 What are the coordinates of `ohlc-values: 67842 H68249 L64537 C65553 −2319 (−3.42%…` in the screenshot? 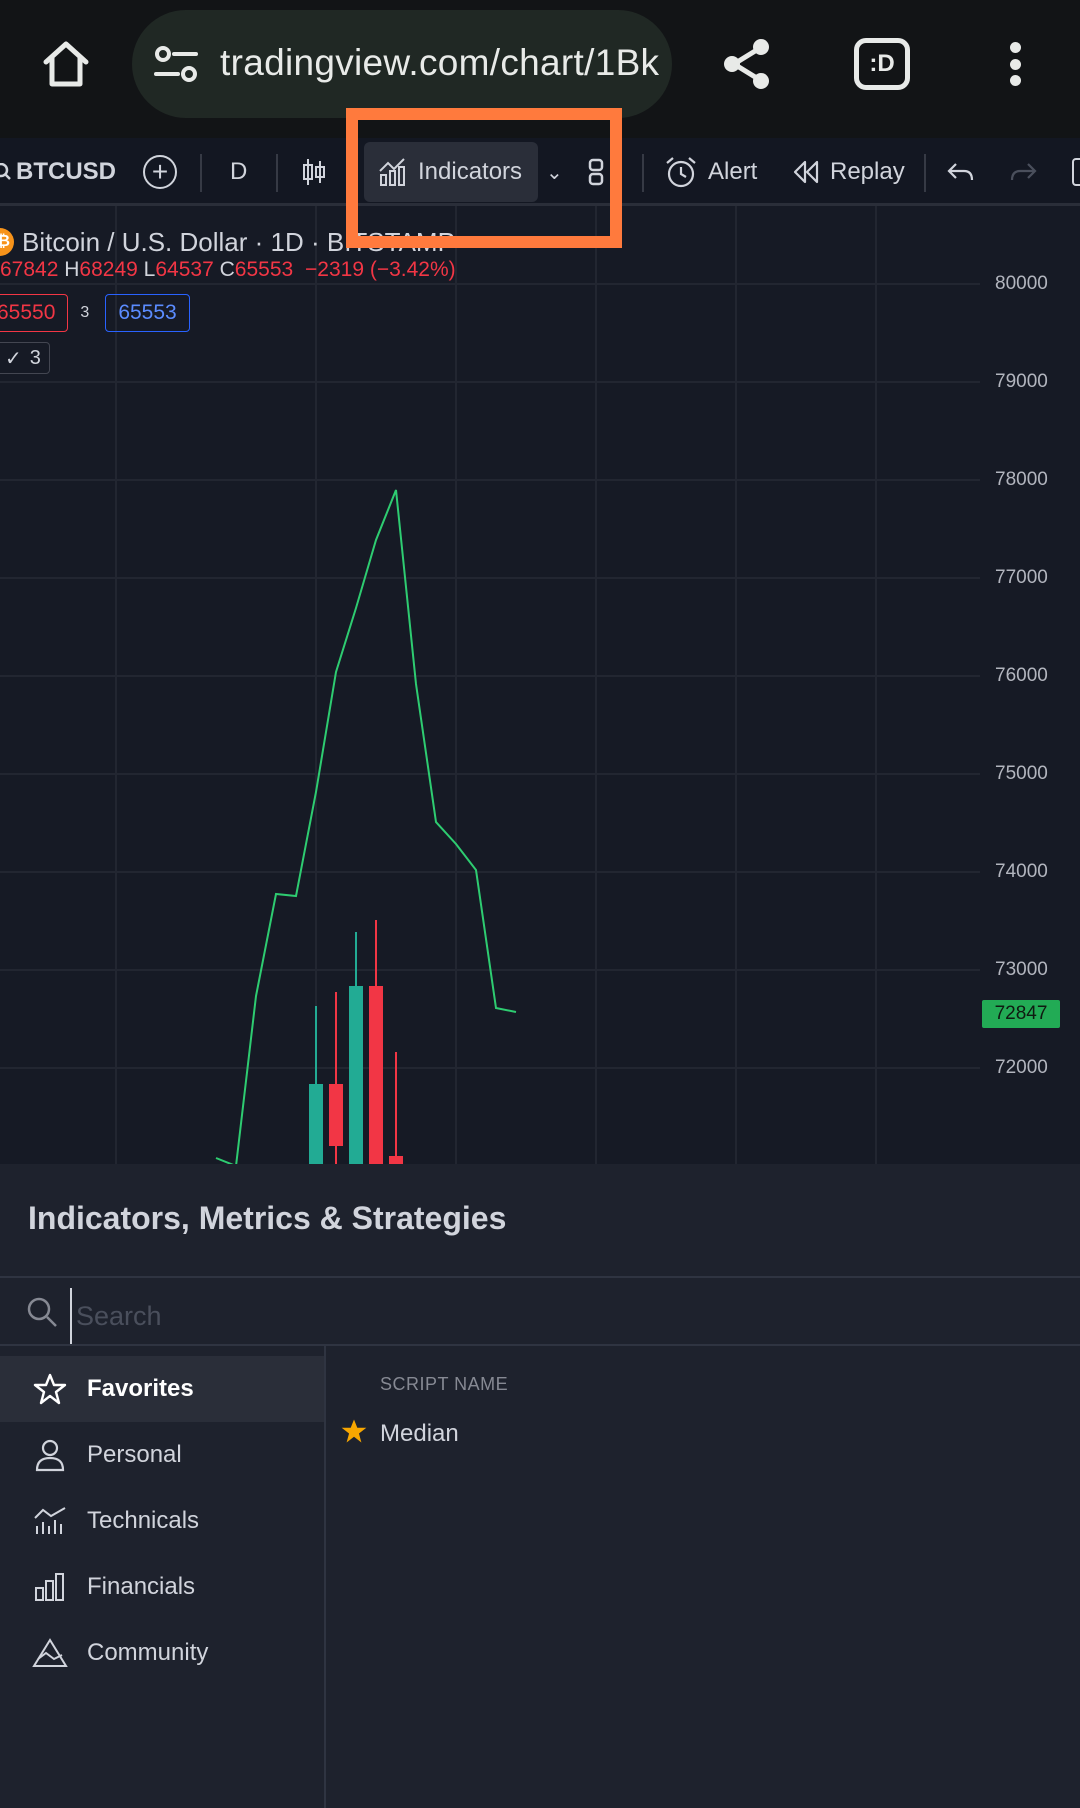 It's located at (228, 270).